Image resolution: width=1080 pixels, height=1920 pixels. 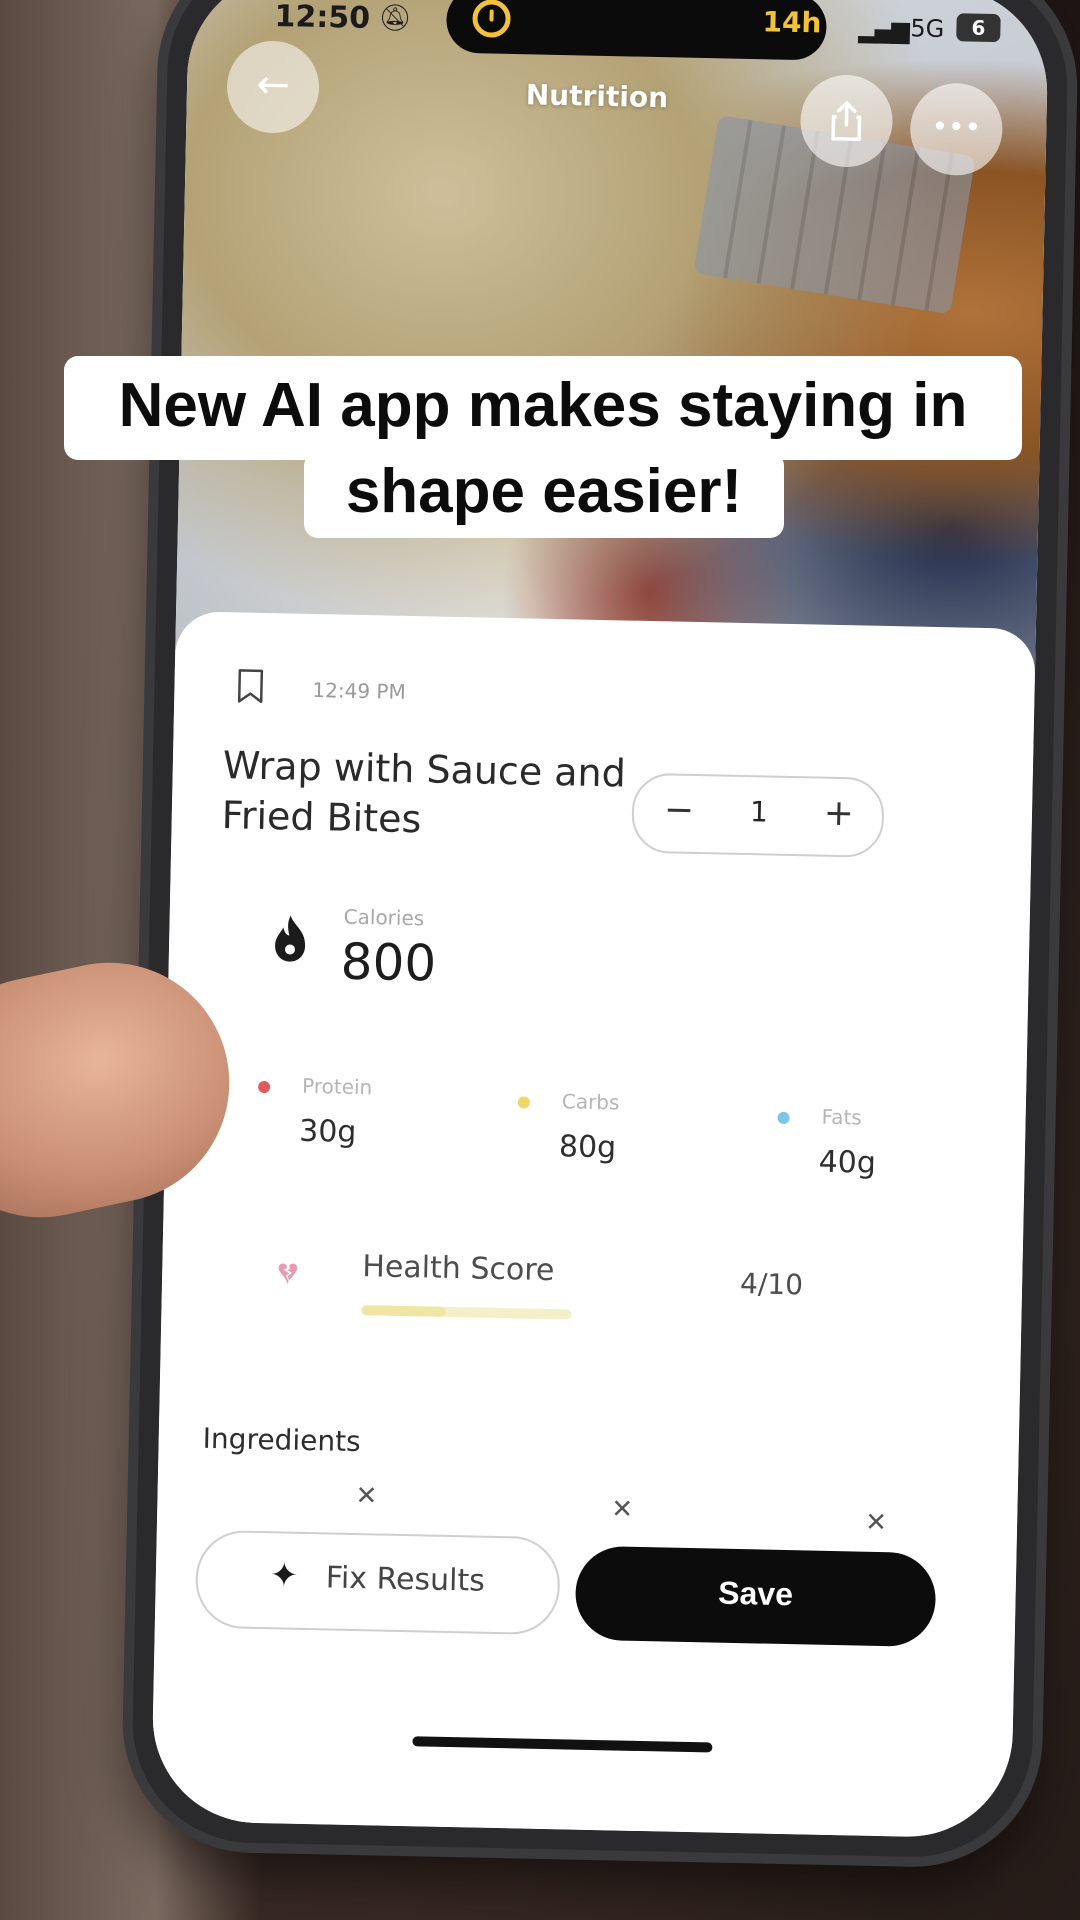 What do you see at coordinates (590, 1102) in the screenshot?
I see `macro-label: Carbs` at bounding box center [590, 1102].